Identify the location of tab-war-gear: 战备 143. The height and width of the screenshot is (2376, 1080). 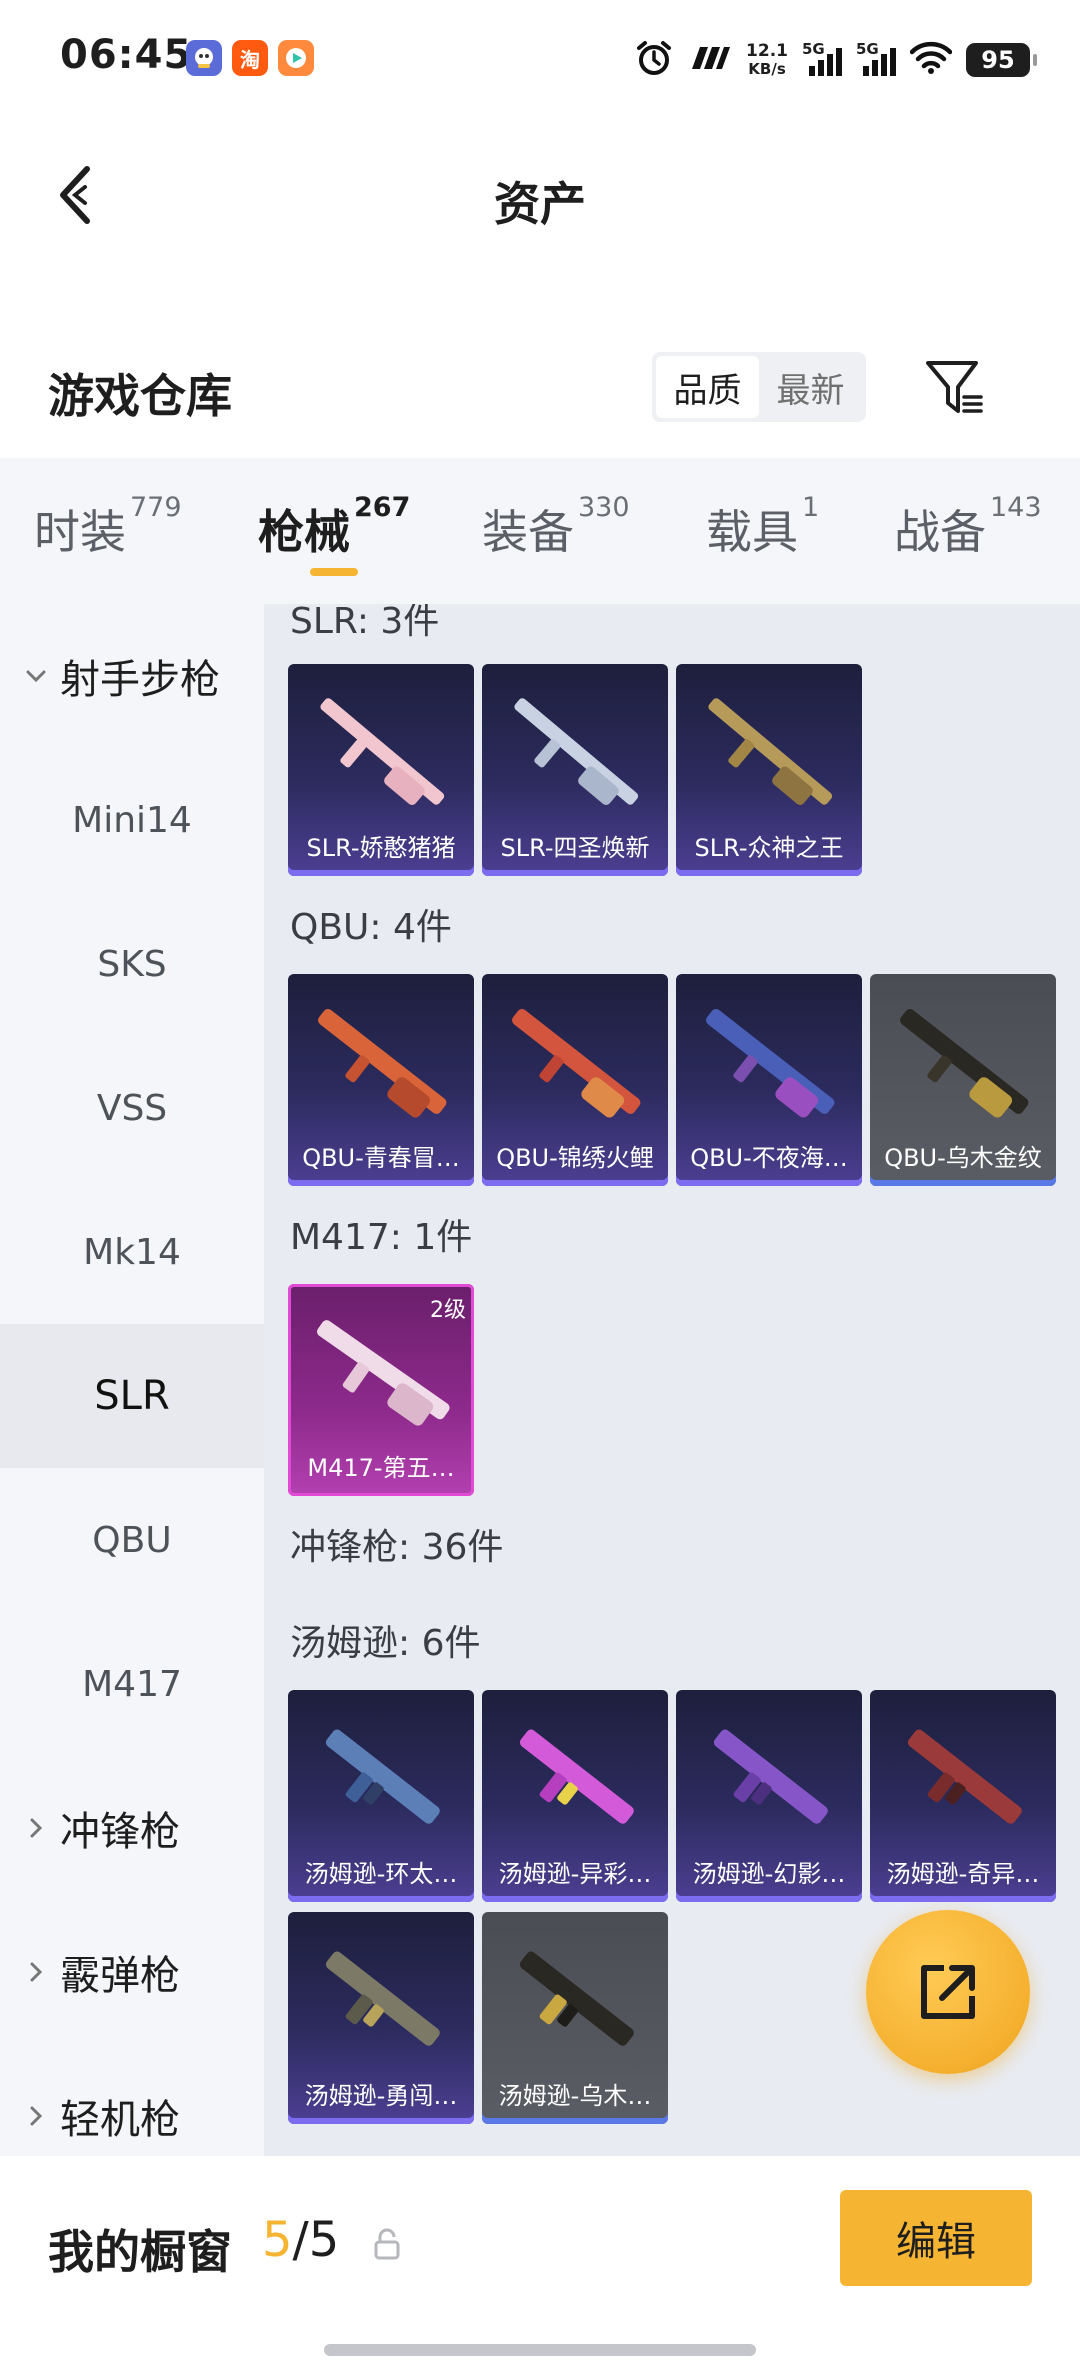
(968, 527).